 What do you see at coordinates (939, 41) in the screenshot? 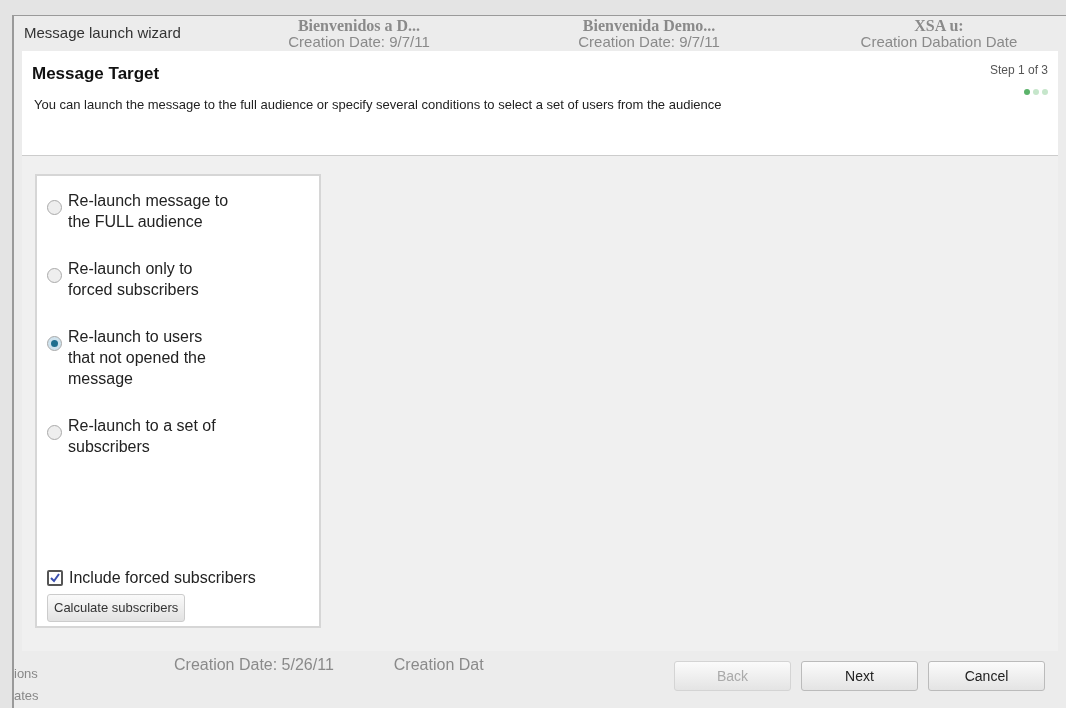
I see `background-card-date: Creation Dabation Date` at bounding box center [939, 41].